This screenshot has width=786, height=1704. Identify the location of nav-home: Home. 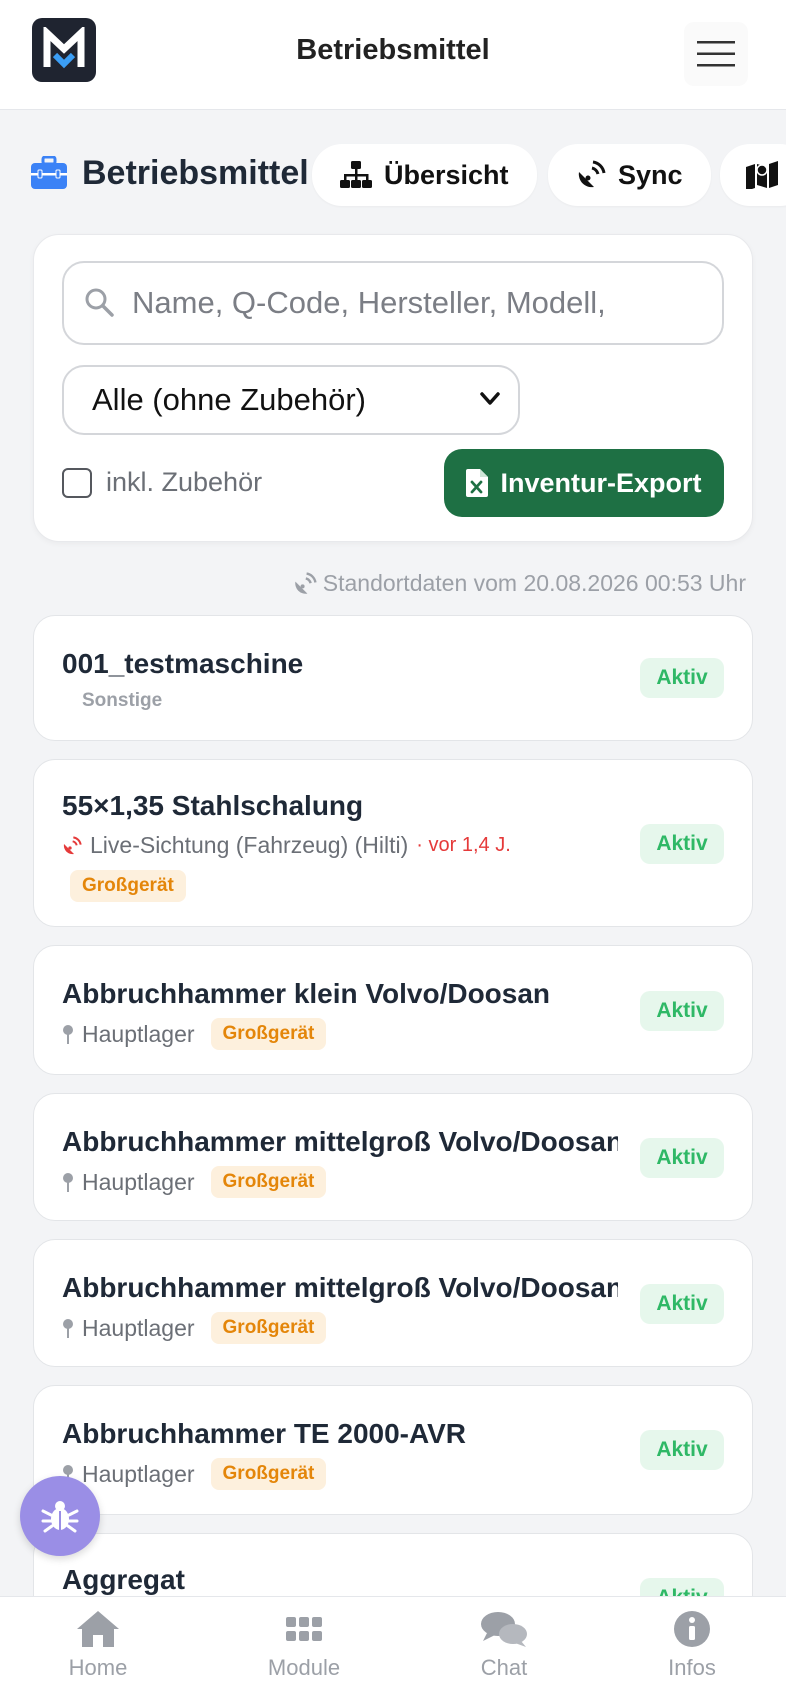
(98, 1645).